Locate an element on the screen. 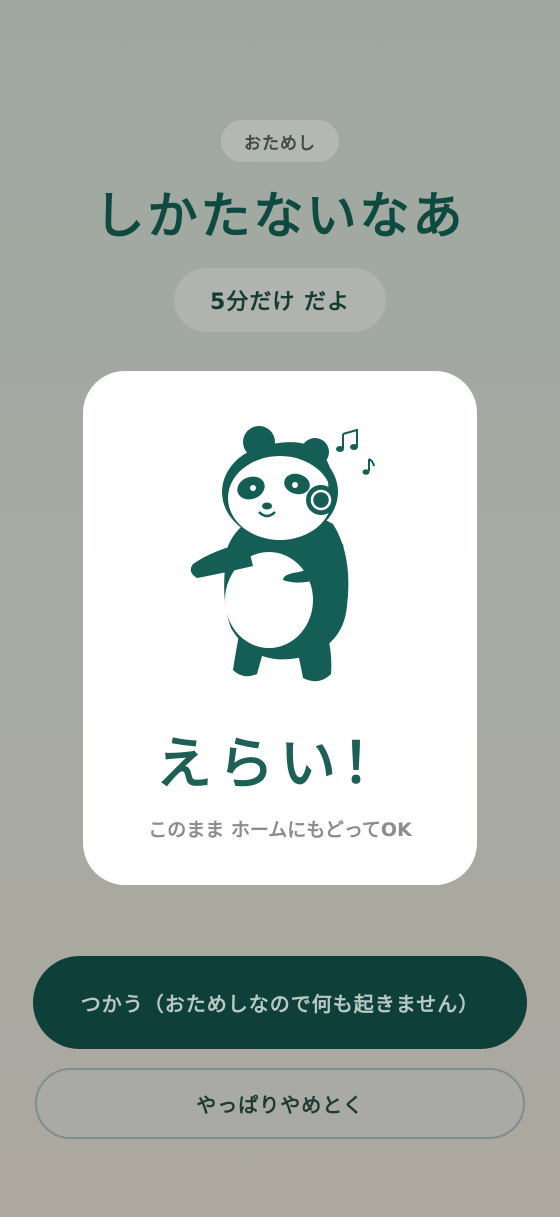 This screenshot has width=560, height=1217. use-button: つかう（おためしなので何も起きません） is located at coordinates (280, 1002).